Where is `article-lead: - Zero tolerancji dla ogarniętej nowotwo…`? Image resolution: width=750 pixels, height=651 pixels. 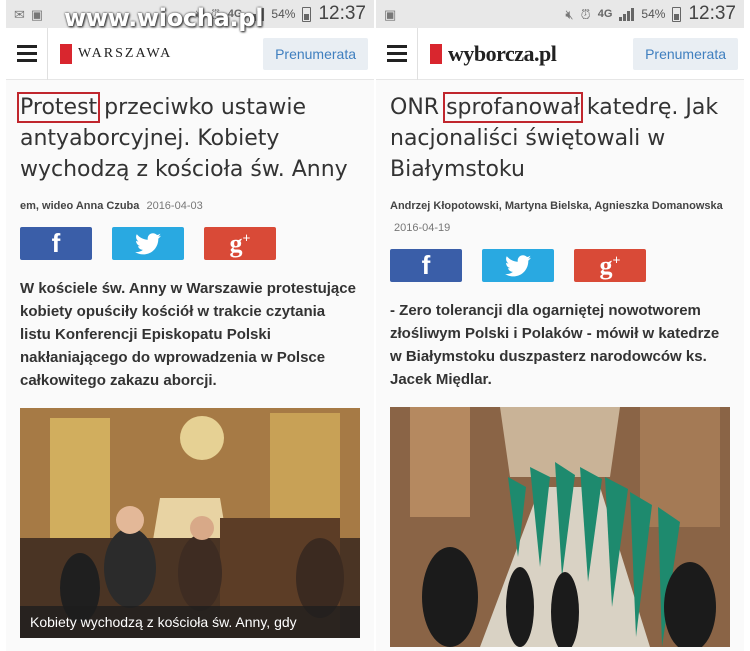
article-lead: - Zero tolerancji dla ogarniętej nowotwo… is located at coordinates (555, 345).